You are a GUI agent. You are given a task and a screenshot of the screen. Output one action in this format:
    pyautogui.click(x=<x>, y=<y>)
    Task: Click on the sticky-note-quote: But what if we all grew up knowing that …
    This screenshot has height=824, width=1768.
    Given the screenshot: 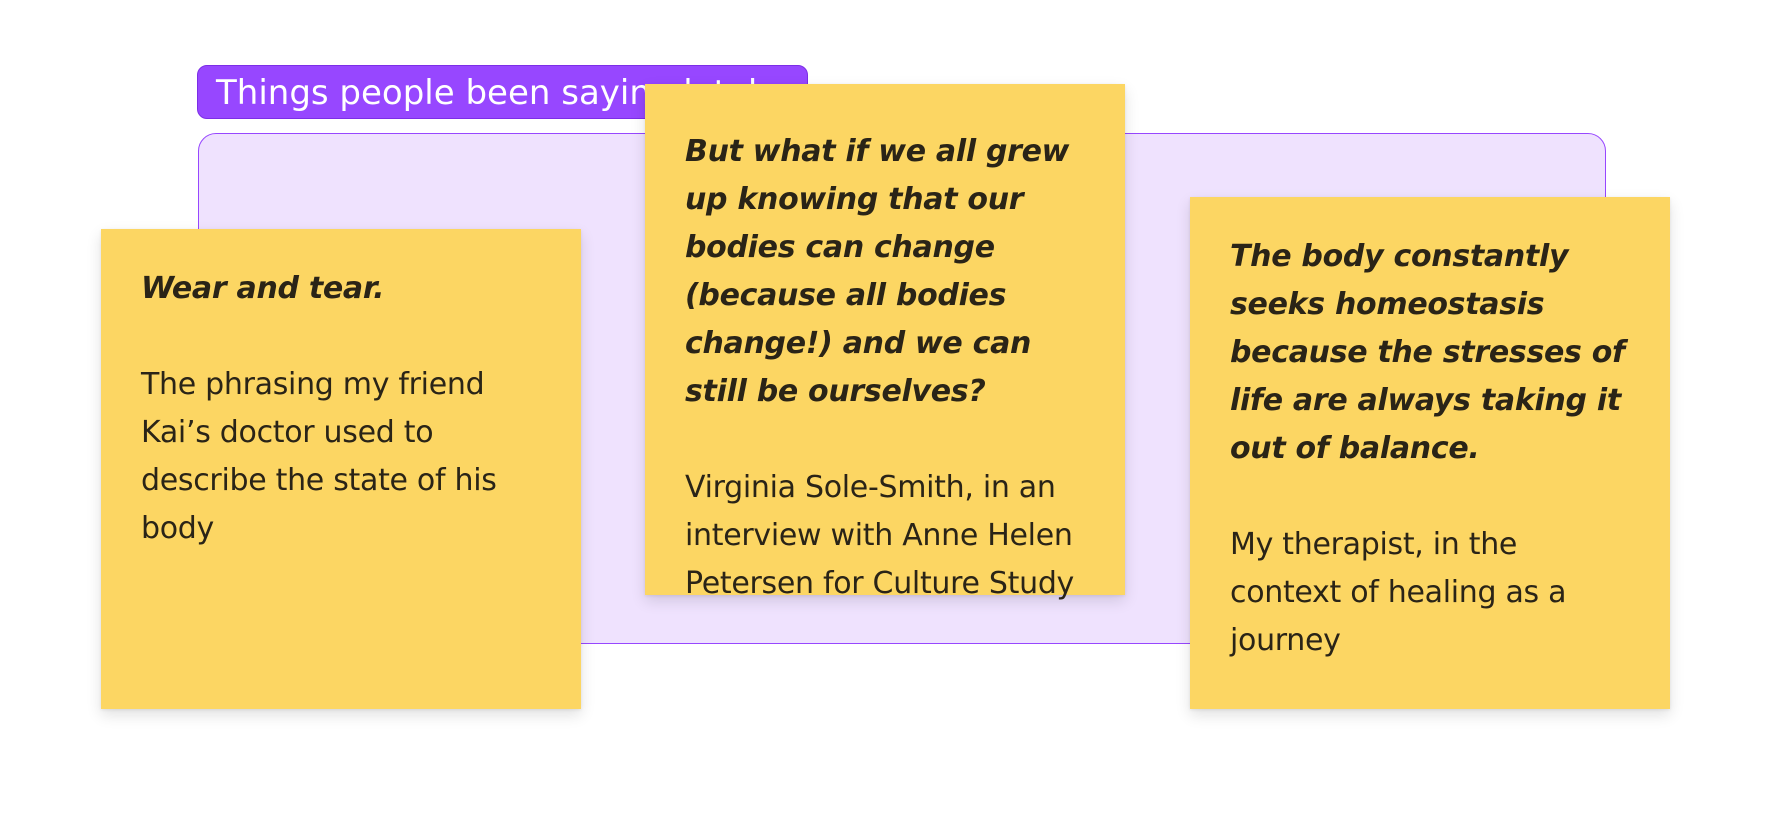 What is the action you would take?
    pyautogui.click(x=877, y=271)
    